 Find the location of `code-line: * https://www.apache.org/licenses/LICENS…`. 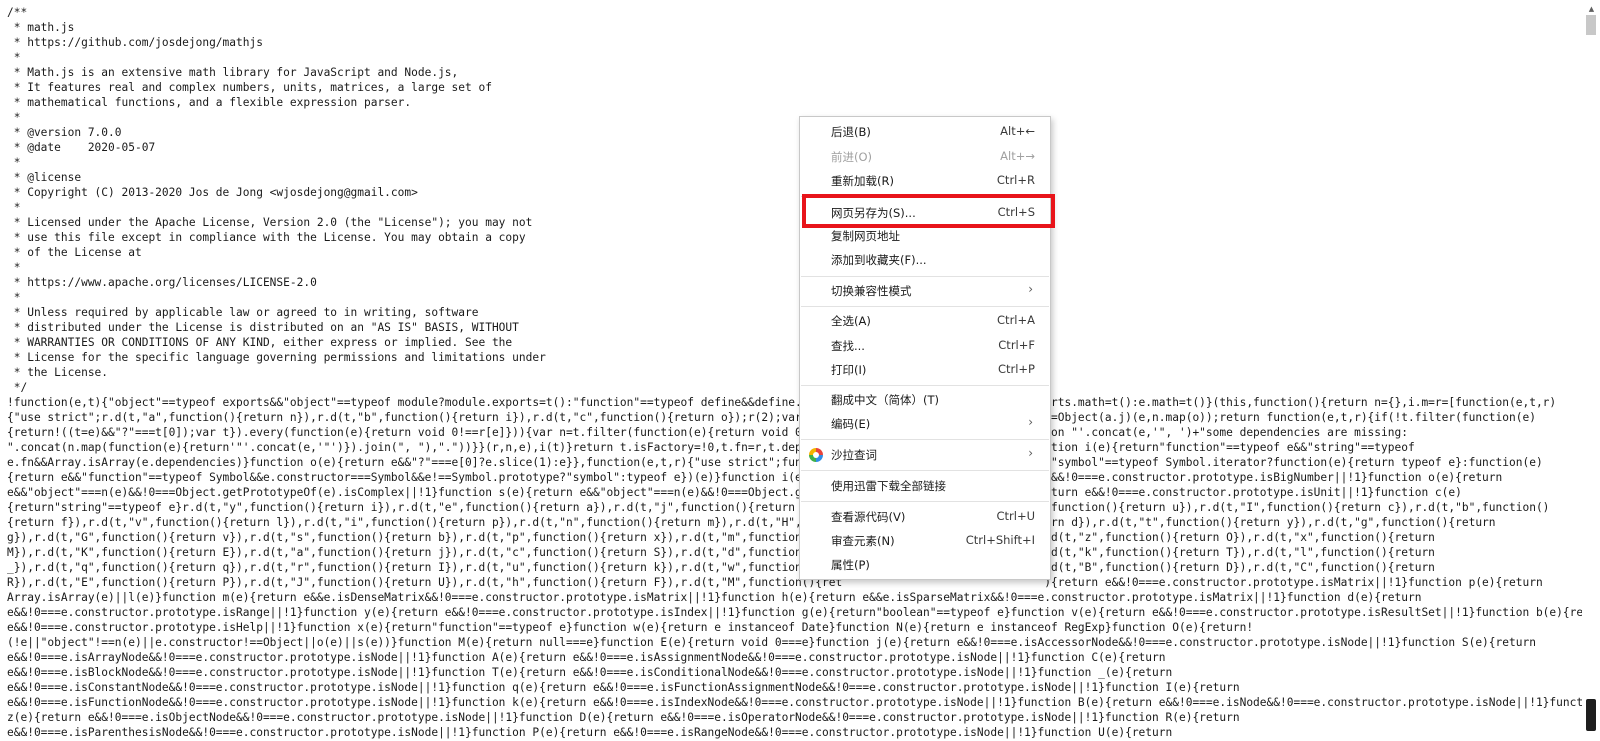

code-line: * https://www.apache.org/licenses/LICENS… is located at coordinates (162, 282).